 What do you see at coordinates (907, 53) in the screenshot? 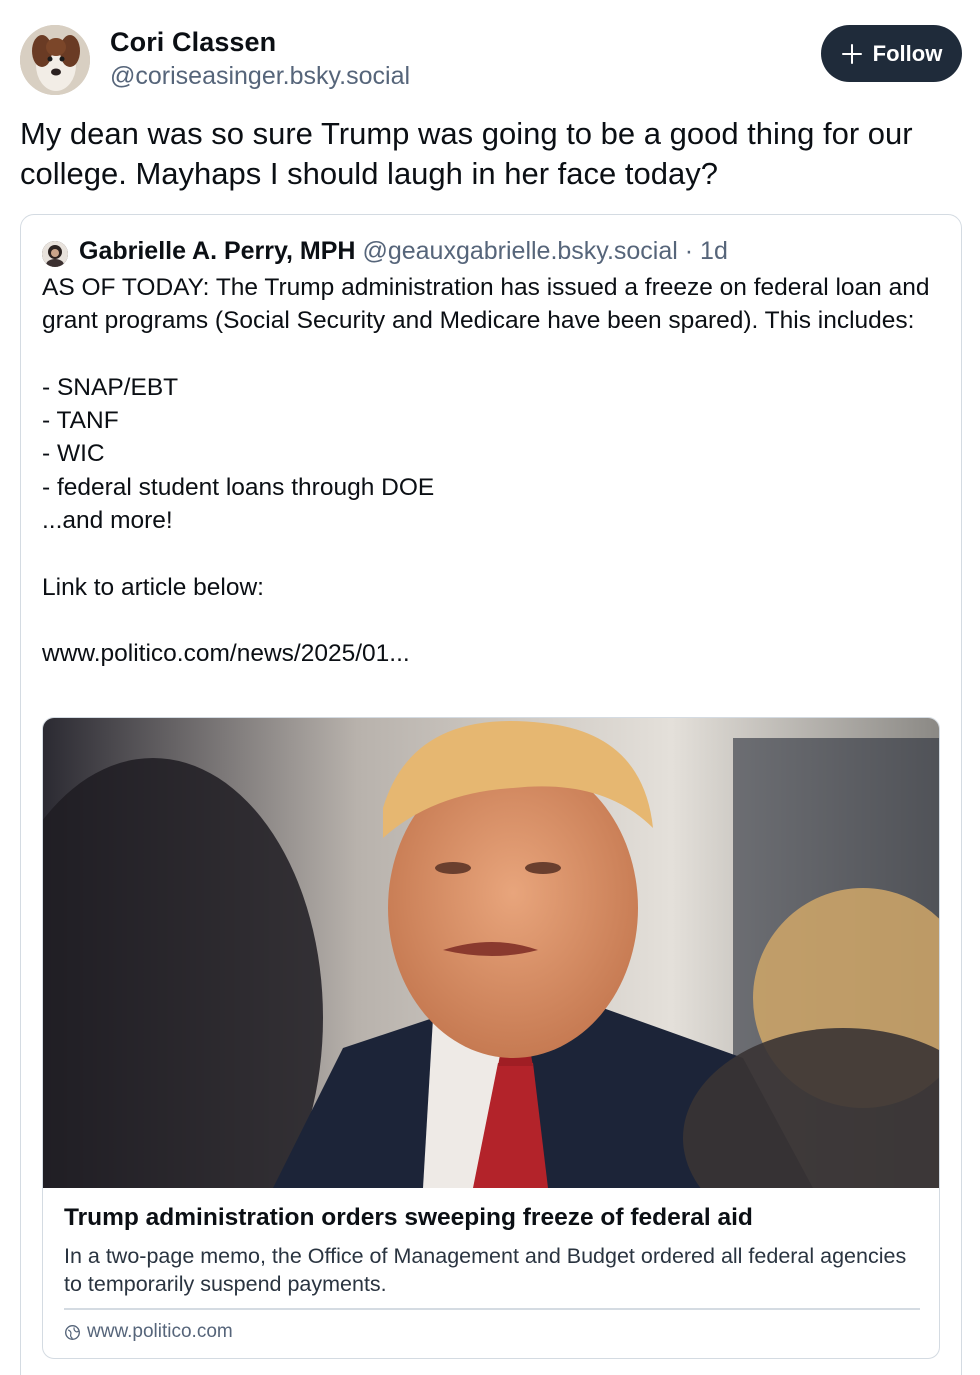
I see `follow-button-label: Follow` at bounding box center [907, 53].